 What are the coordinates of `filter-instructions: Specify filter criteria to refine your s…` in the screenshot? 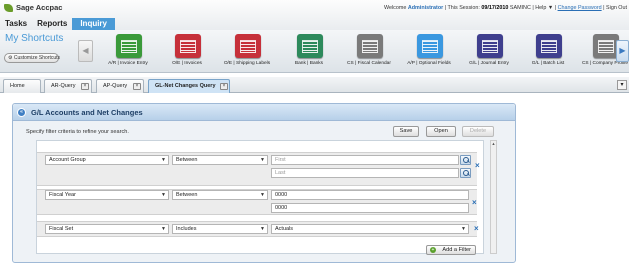 It's located at (77, 132).